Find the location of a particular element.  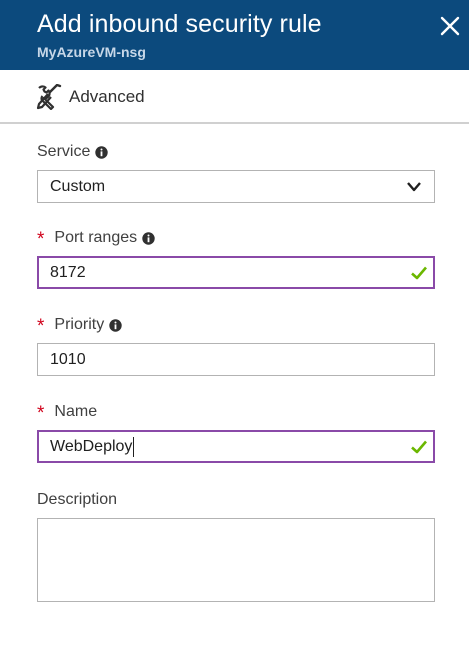

blade-title: Add inbound security rule is located at coordinates (179, 24).